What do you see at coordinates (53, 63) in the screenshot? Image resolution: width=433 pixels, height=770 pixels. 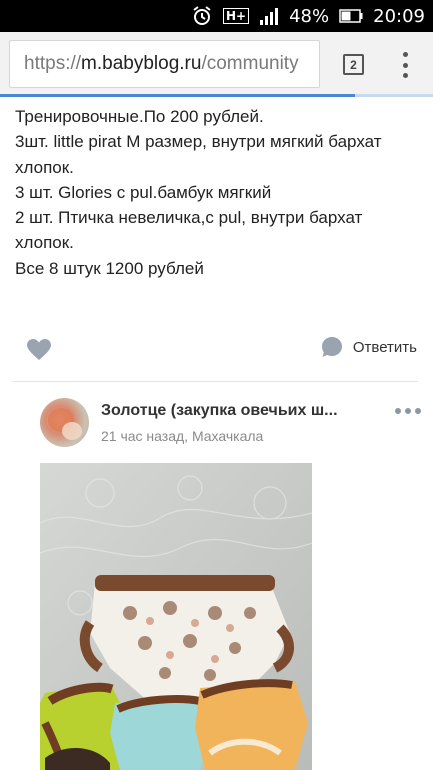 I see `url-scheme: https://` at bounding box center [53, 63].